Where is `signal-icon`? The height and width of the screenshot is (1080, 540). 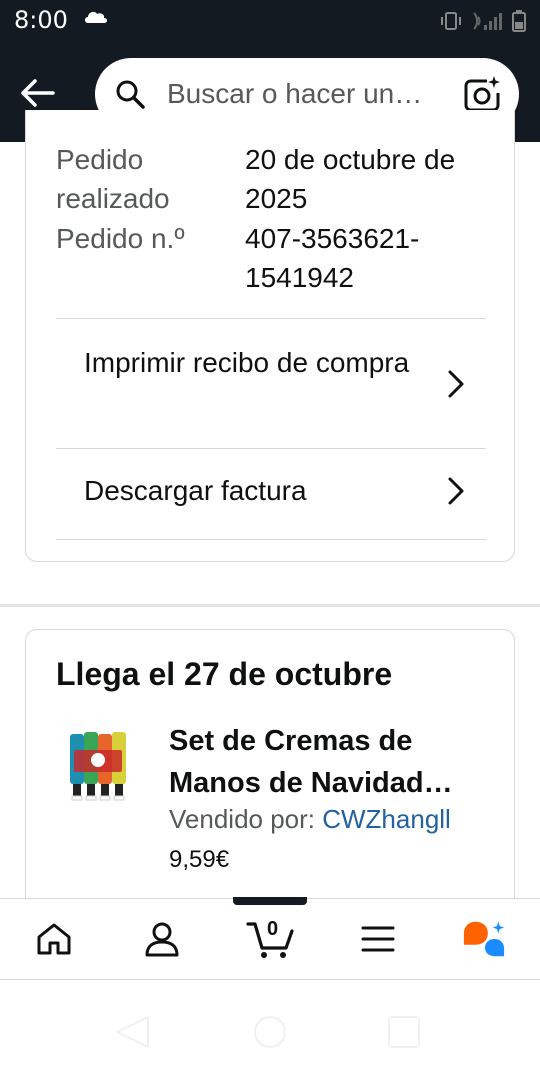
signal-icon is located at coordinates (487, 21).